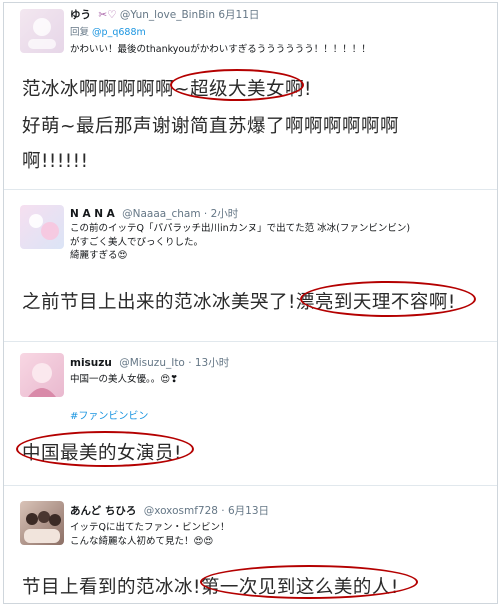 The height and width of the screenshot is (606, 501). I want to click on tweet-header: あんど ちひろ @xoxosmf728 · 6月13日, so click(169, 510).